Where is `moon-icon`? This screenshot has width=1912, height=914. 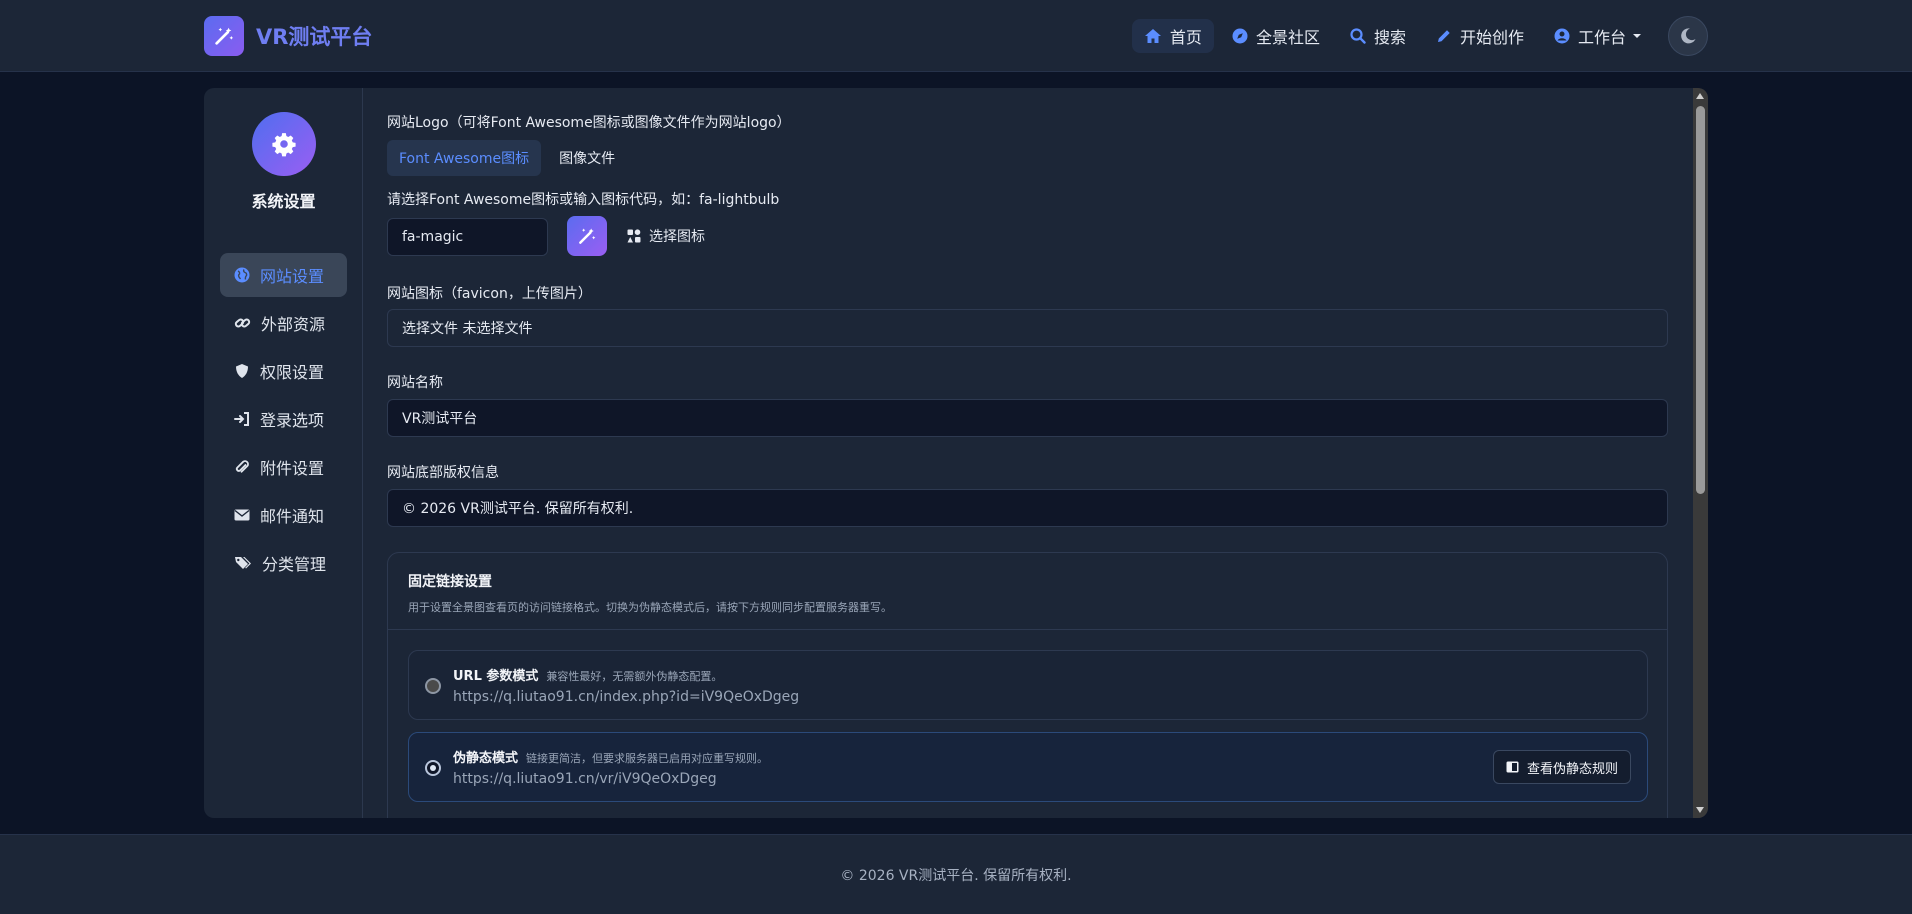 moon-icon is located at coordinates (1688, 36).